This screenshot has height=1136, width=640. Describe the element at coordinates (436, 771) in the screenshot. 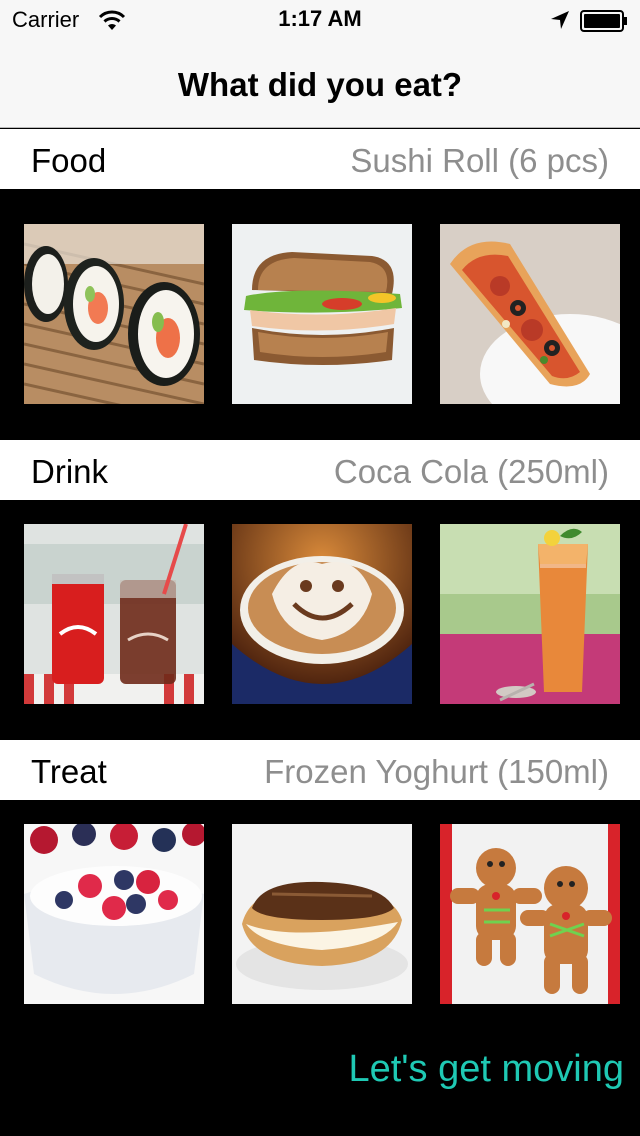

I see `selected-item-value: Frozen Yoghurt (150ml)` at that location.